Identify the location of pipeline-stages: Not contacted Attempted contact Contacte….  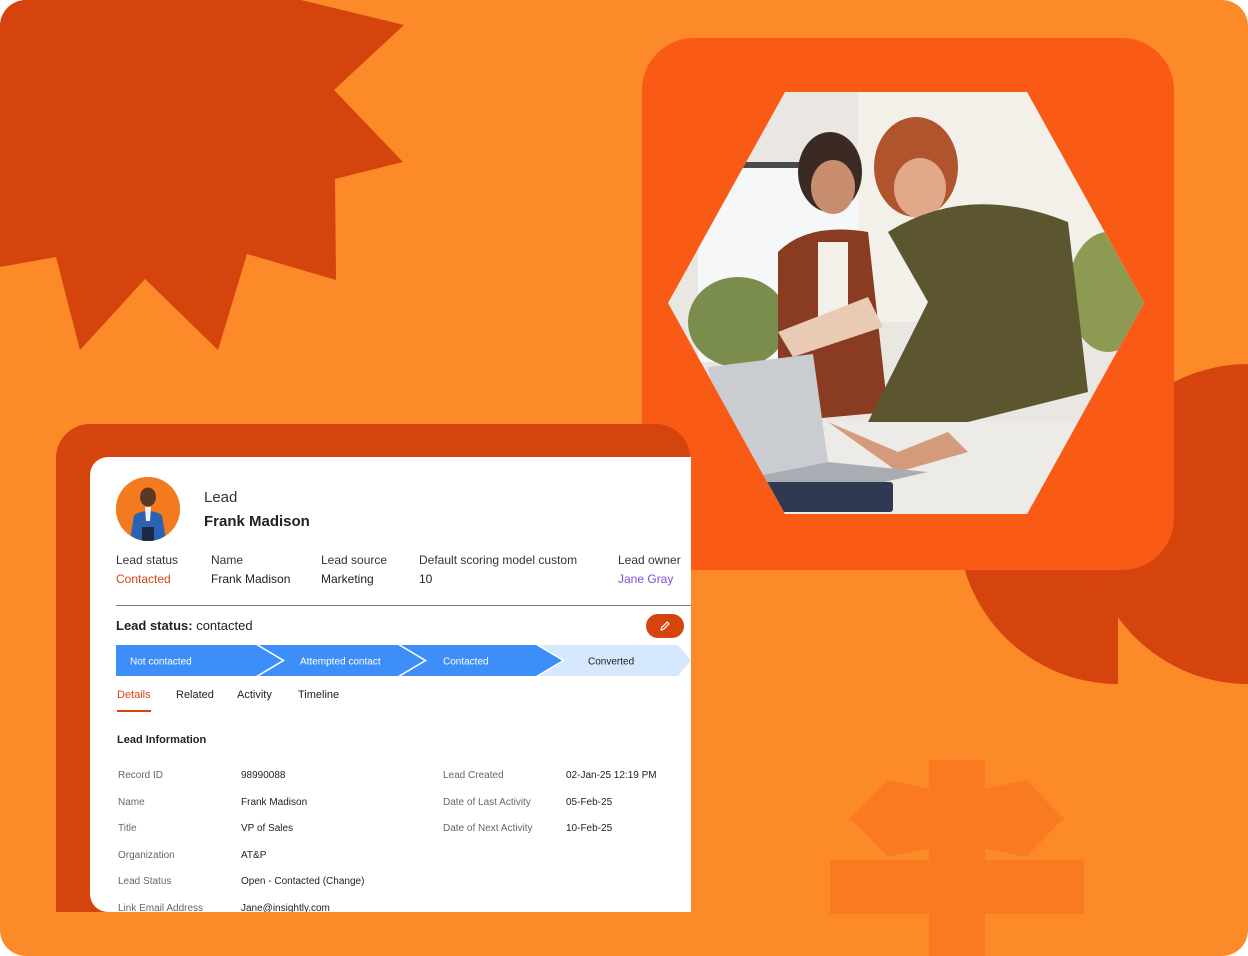
(403, 660).